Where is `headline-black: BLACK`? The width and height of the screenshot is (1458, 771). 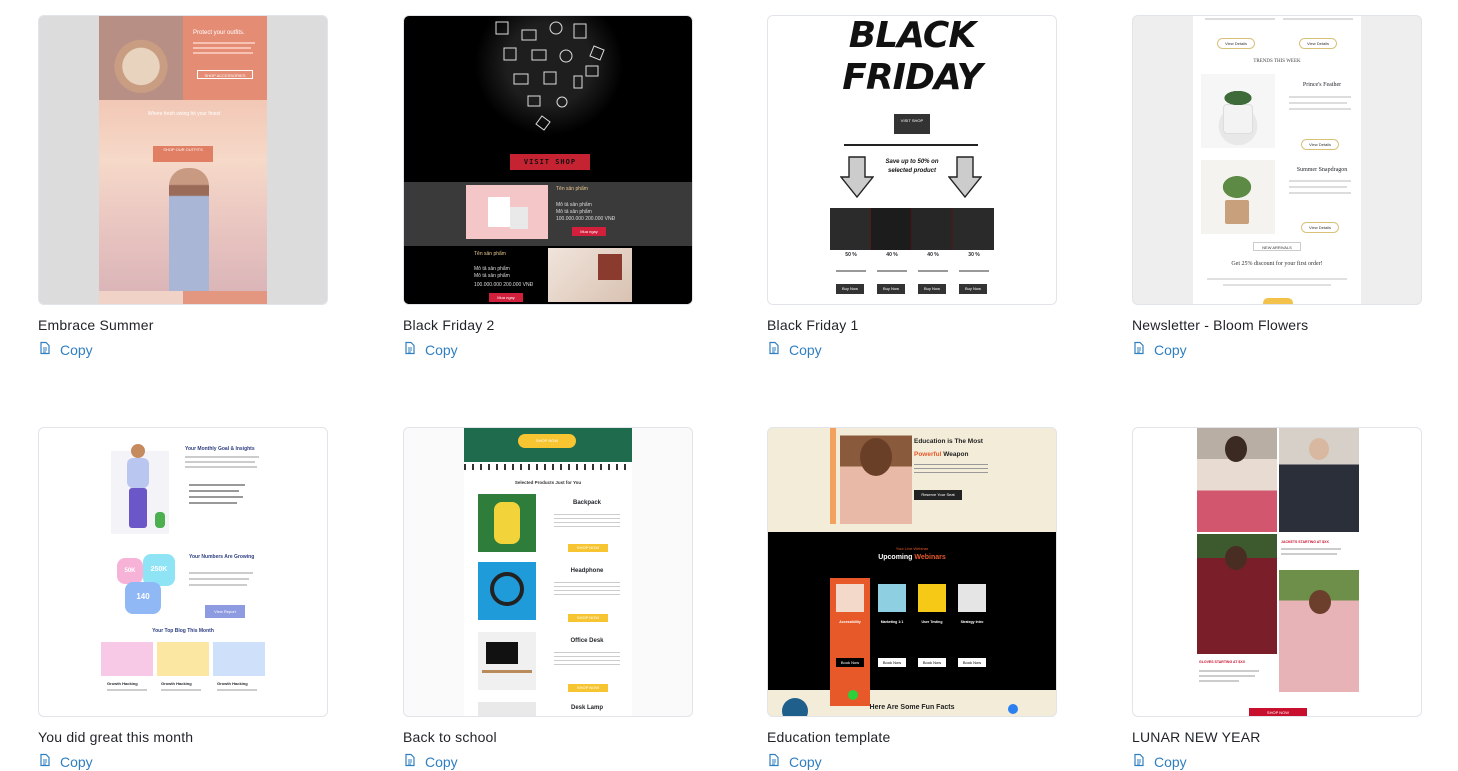
headline-black: BLACK is located at coordinates (912, 35).